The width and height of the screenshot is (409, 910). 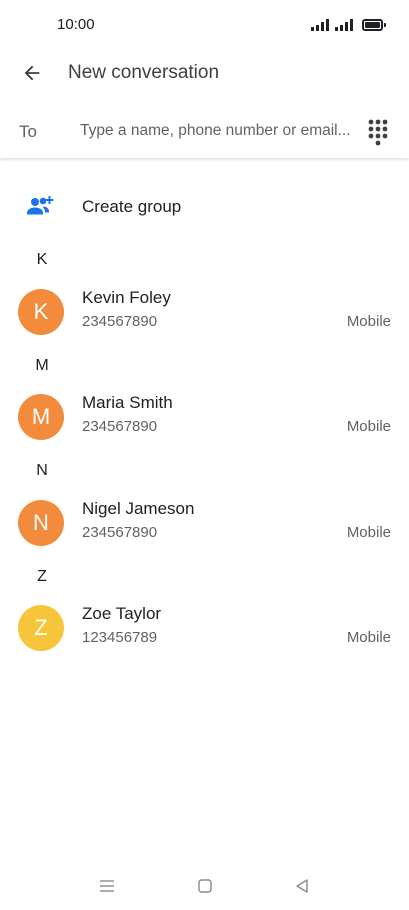 I want to click on status-icons, so click(x=348, y=24).